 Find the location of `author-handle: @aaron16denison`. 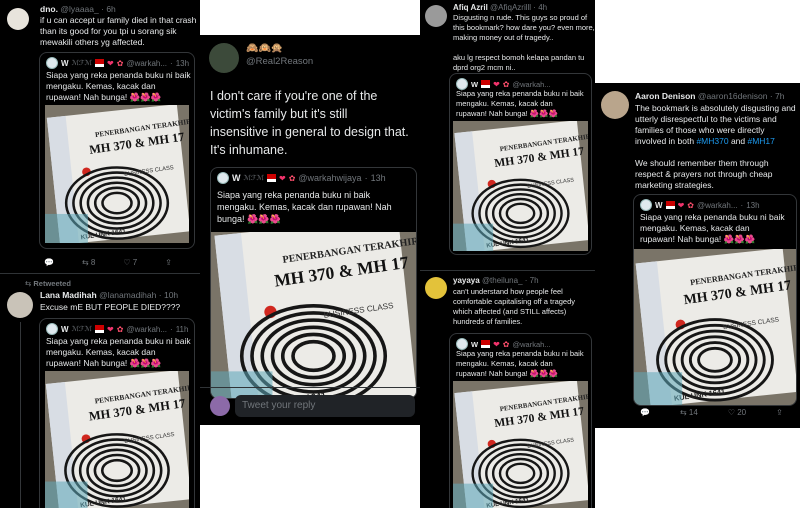

author-handle: @aaron16denison is located at coordinates (733, 96).